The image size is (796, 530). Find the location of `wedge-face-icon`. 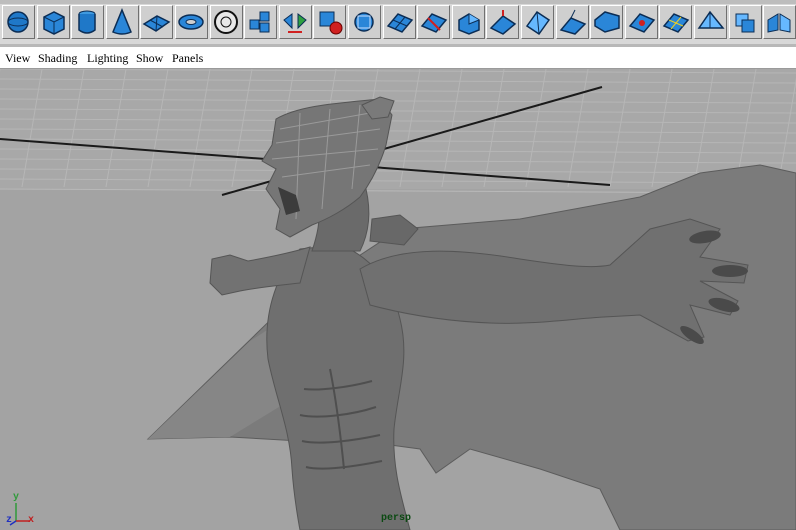

wedge-face-icon is located at coordinates (572, 22).